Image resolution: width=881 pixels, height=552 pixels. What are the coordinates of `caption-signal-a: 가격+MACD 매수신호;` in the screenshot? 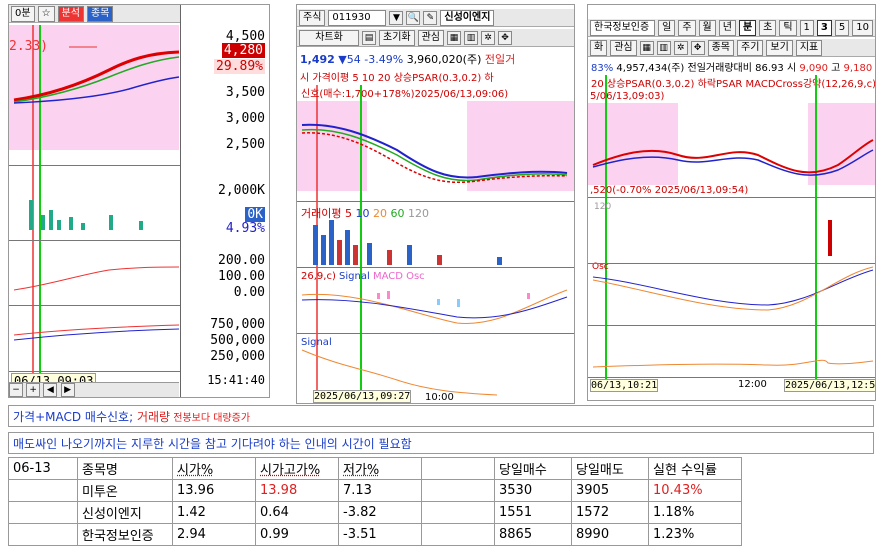 It's located at (75, 417).